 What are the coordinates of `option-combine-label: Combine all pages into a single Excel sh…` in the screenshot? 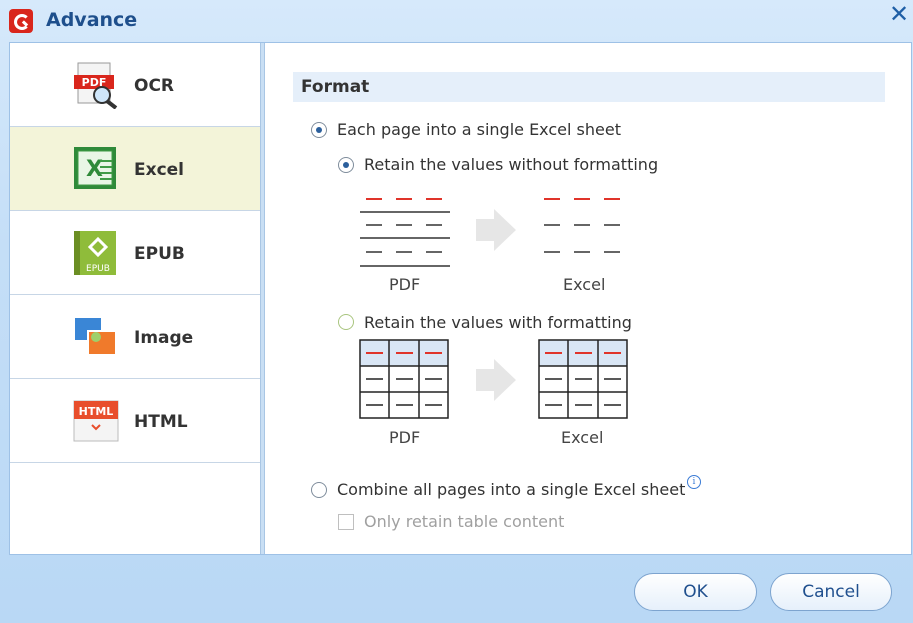 It's located at (511, 489).